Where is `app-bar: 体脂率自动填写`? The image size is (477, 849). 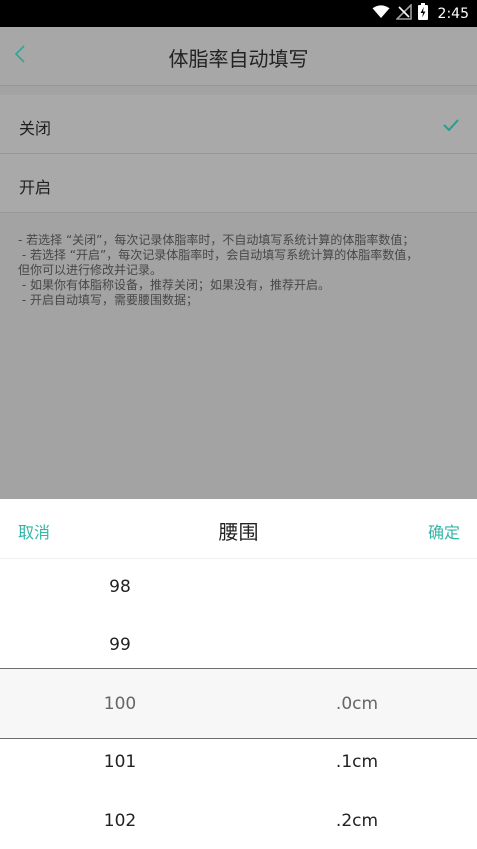 app-bar: 体脂率自动填写 is located at coordinates (238, 56).